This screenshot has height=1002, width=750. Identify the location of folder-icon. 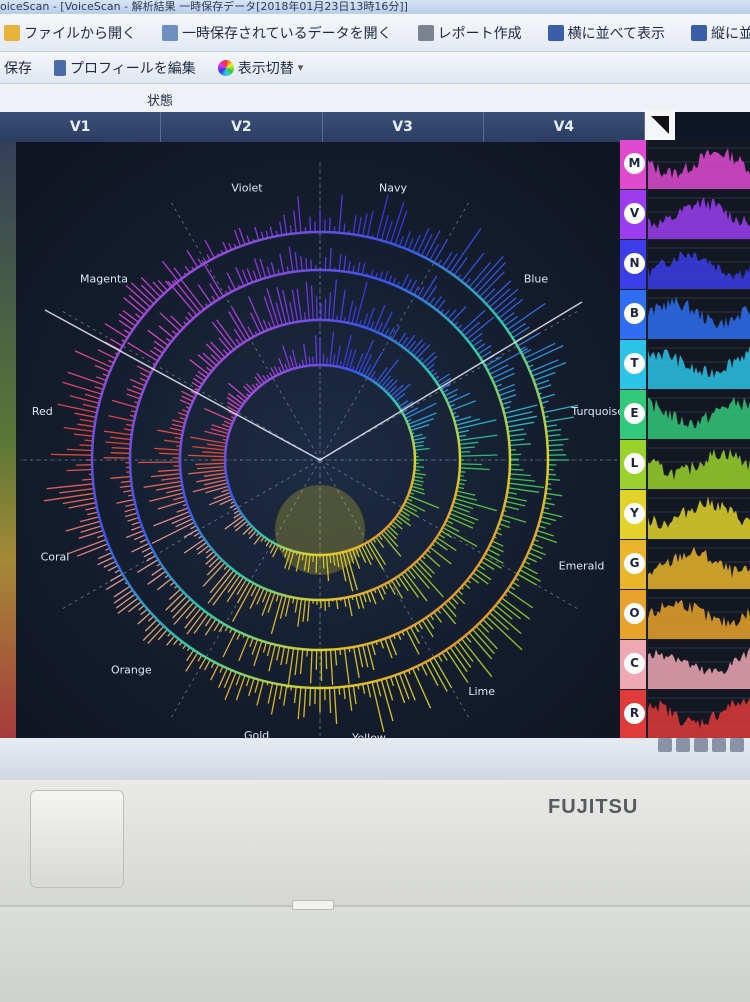
(12, 33).